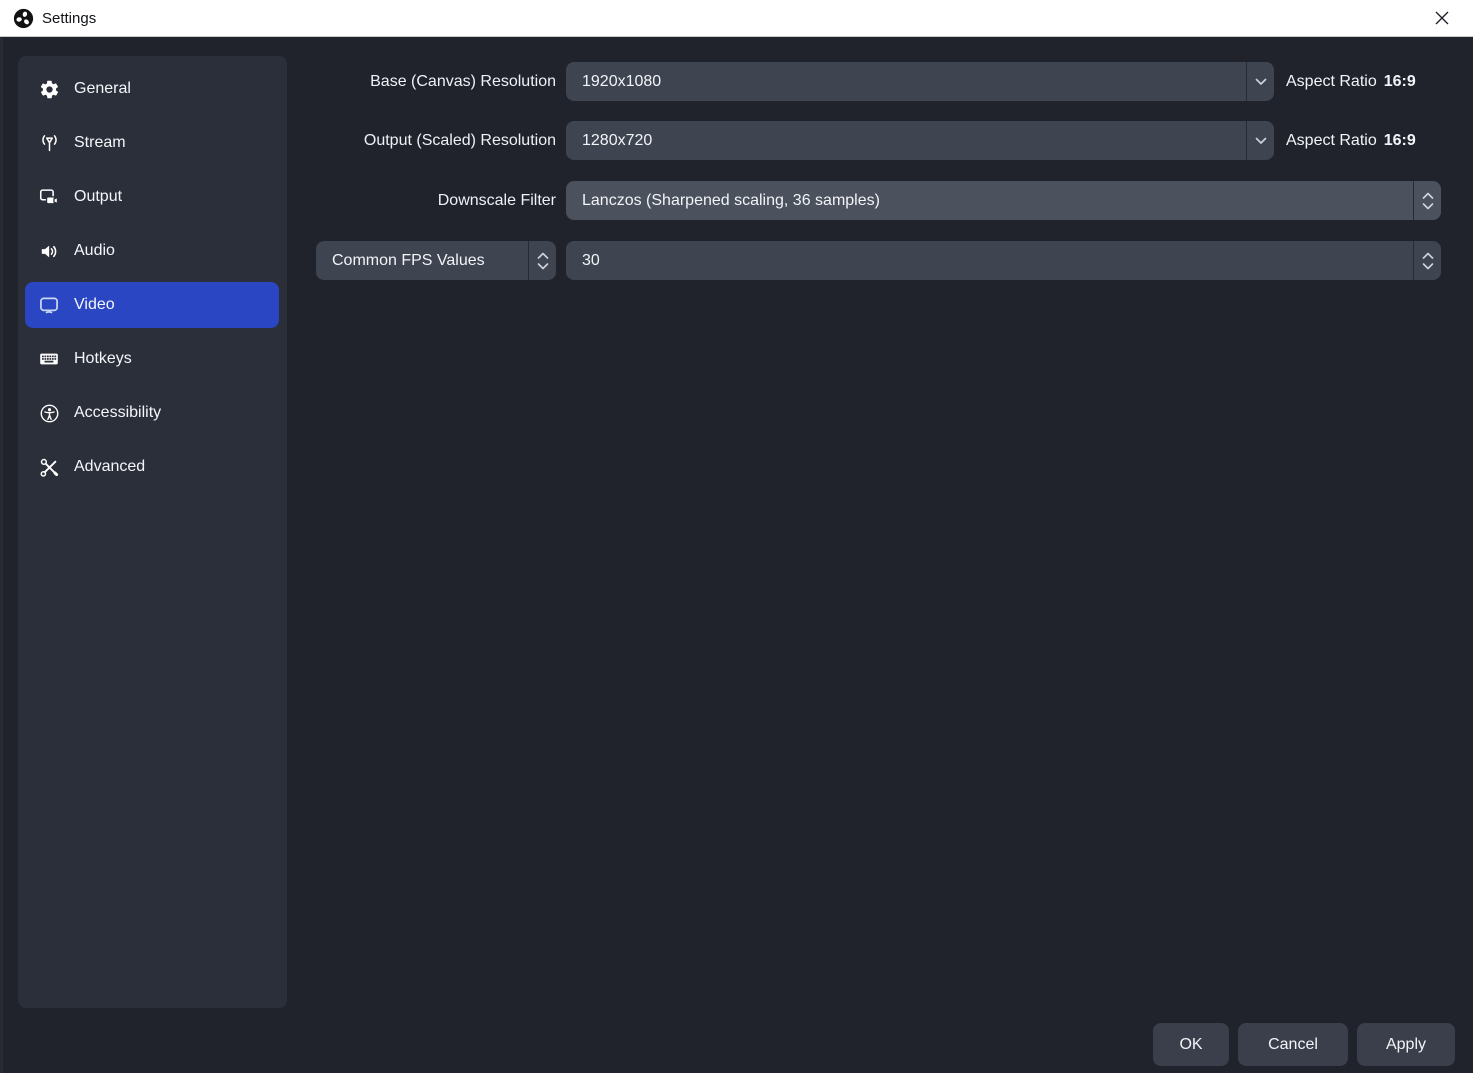  I want to click on fps-type-value: Common FPS Values, so click(408, 260).